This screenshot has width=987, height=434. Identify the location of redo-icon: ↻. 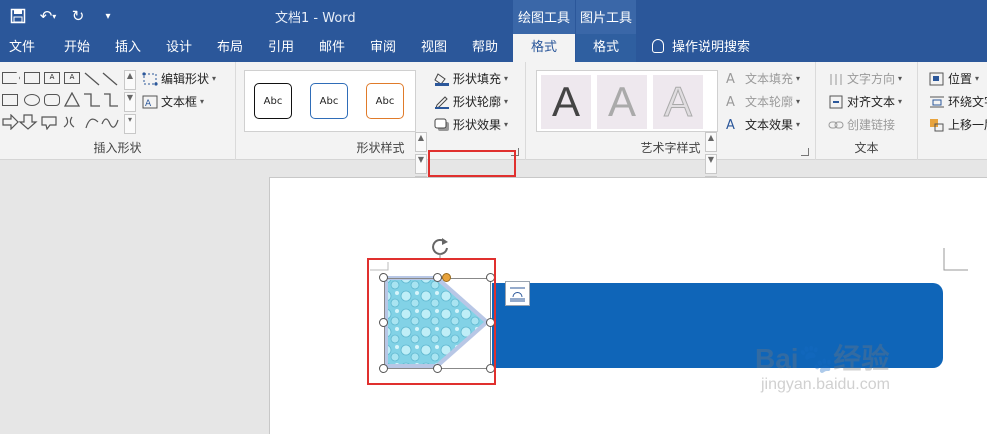
(78, 16).